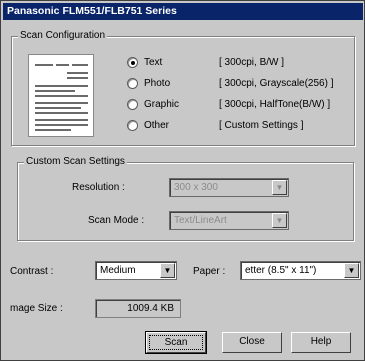 Image resolution: width=365 pixels, height=361 pixels. I want to click on image-size-label: mage Size :, so click(36, 308).